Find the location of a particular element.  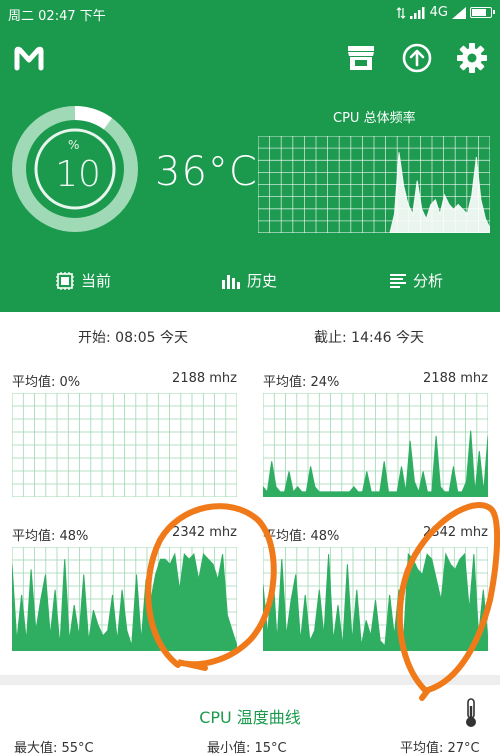

data-transfer-icon is located at coordinates (401, 12).